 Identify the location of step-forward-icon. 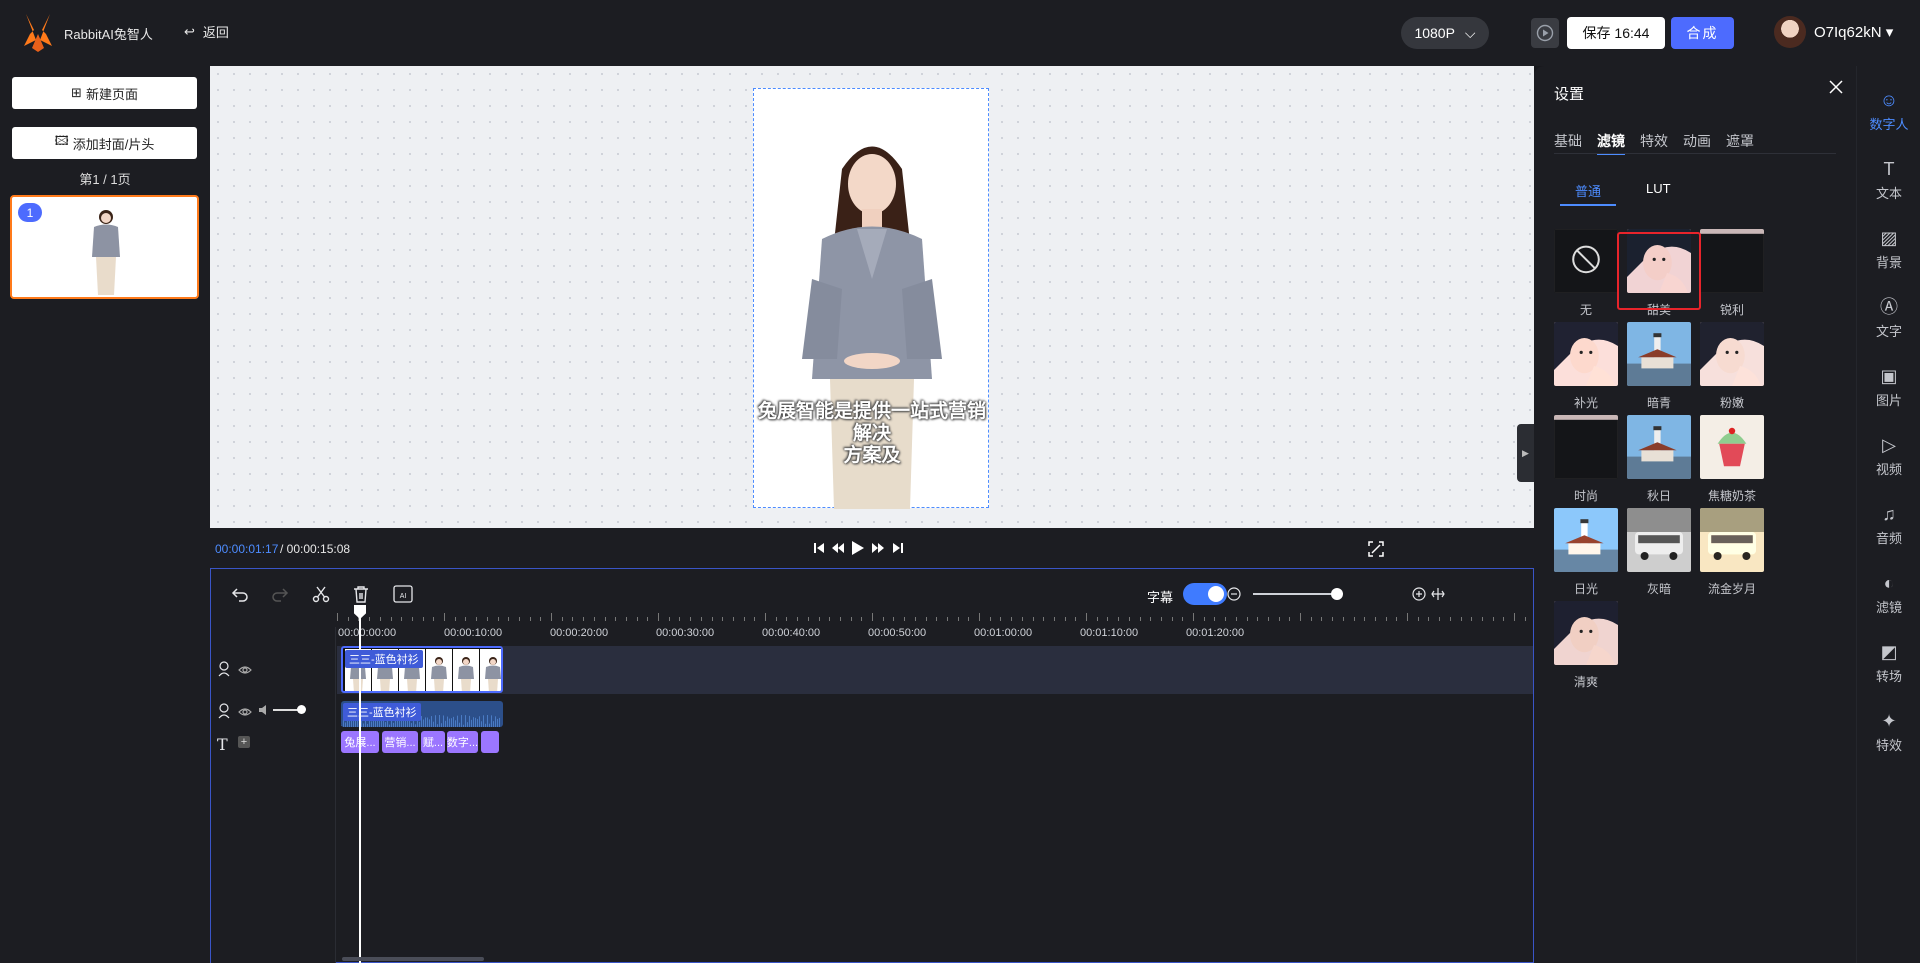
(878, 548).